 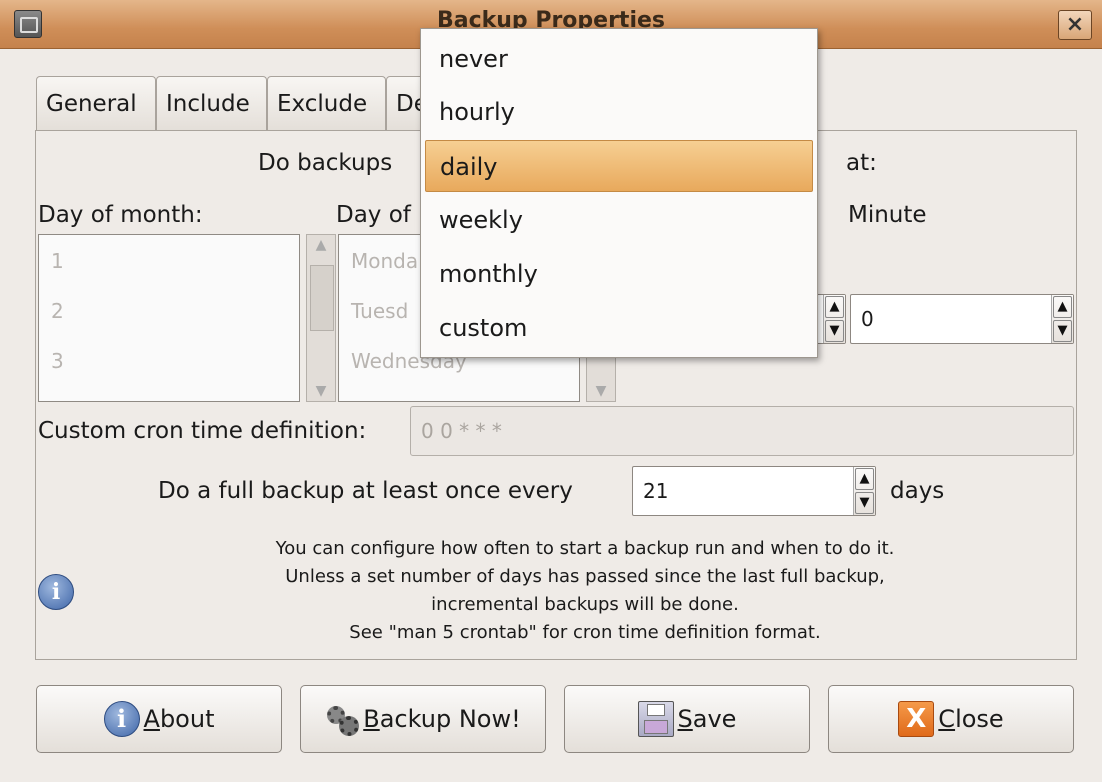 I want to click on gears-icon, so click(x=342, y=719).